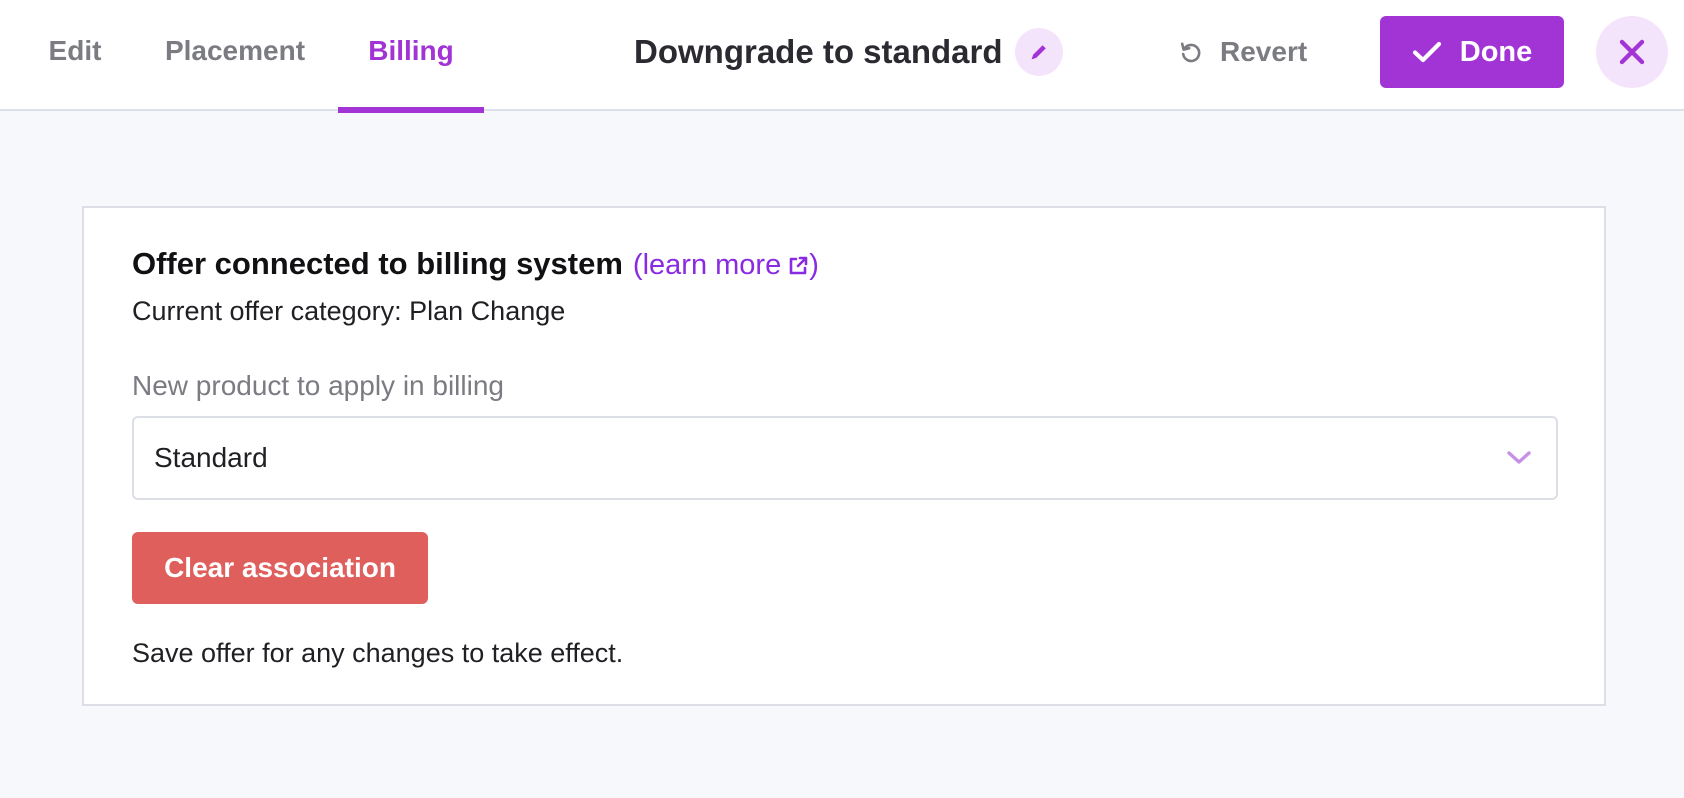  I want to click on revert-icon, so click(1190, 52).